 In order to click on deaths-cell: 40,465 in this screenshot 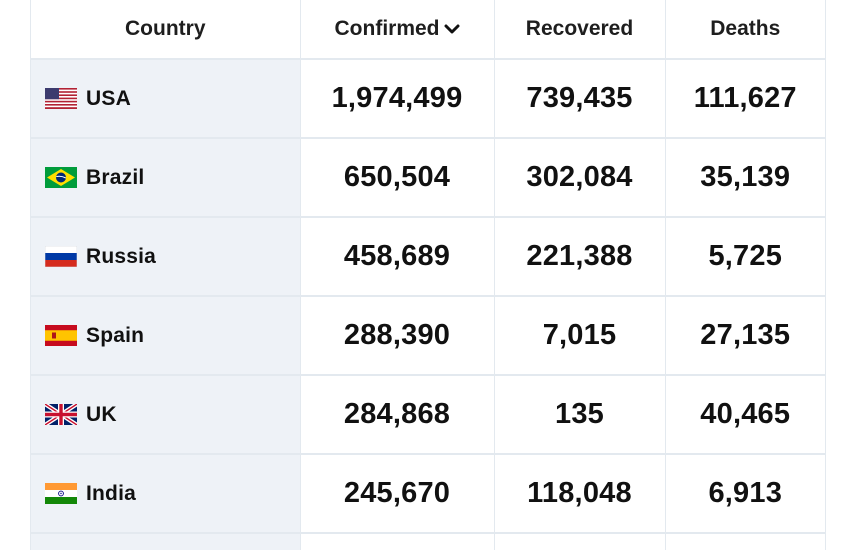, I will do `click(745, 415)`.